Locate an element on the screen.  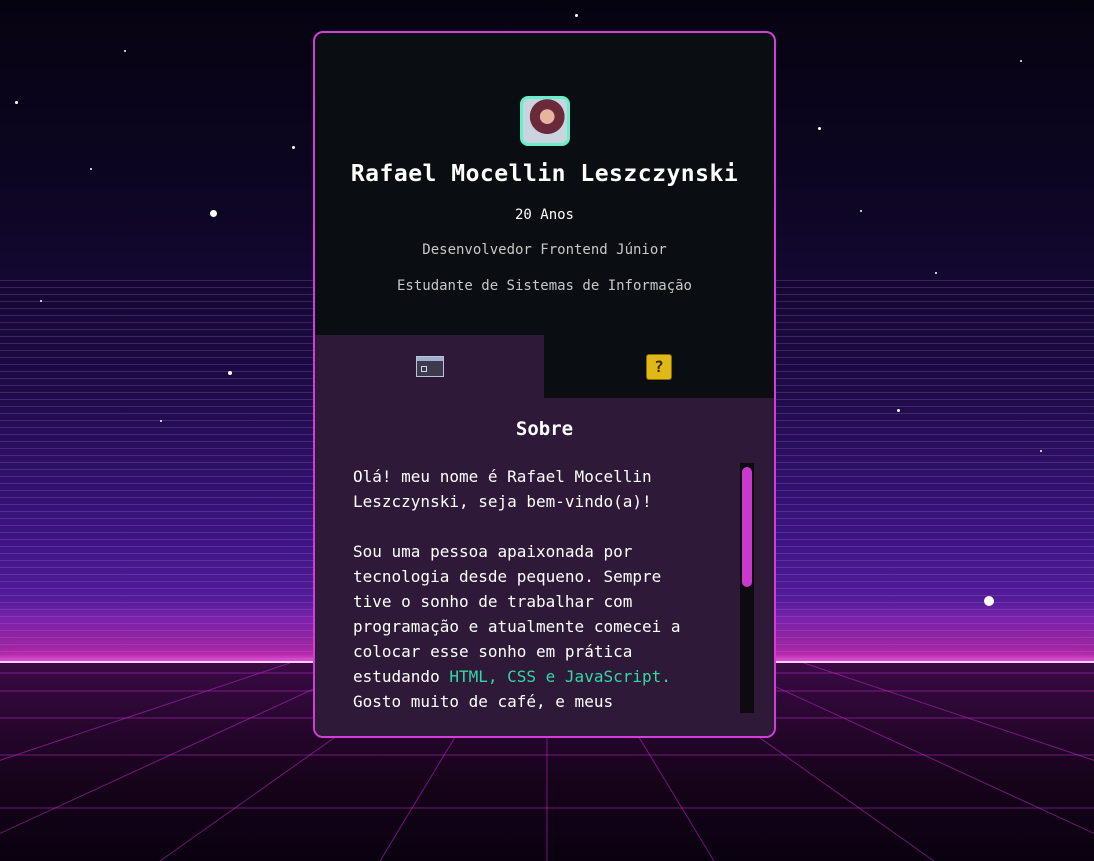
profile-age: 20 Anos is located at coordinates (544, 215).